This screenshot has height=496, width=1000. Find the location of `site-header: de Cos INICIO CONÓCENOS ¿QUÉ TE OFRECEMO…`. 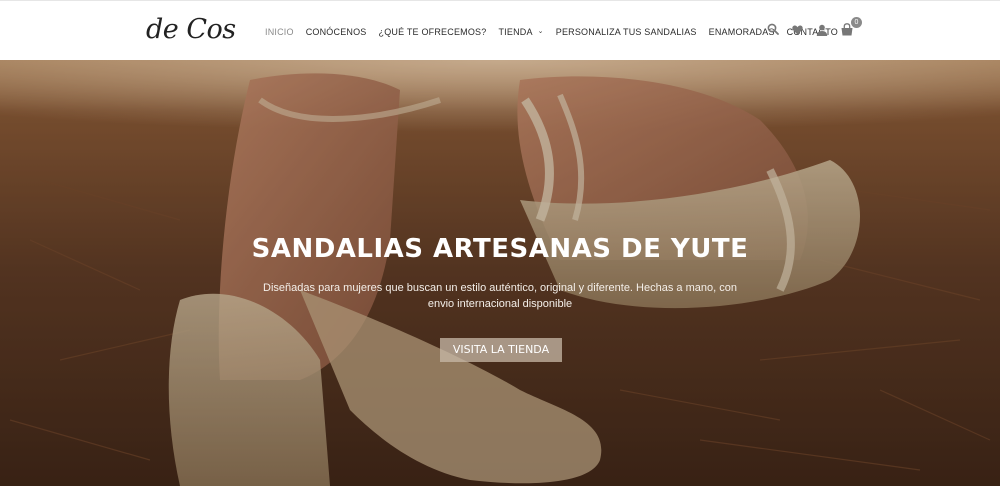

site-header: de Cos INICIO CONÓCENOS ¿QUÉ TE OFRECEMO… is located at coordinates (500, 30).